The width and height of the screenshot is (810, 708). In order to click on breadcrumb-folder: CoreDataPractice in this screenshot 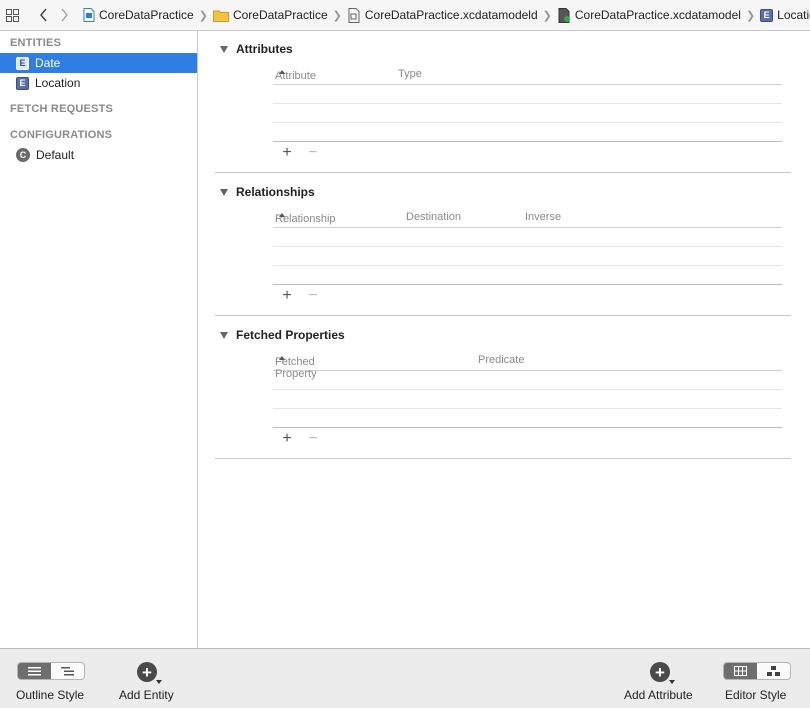, I will do `click(270, 15)`.